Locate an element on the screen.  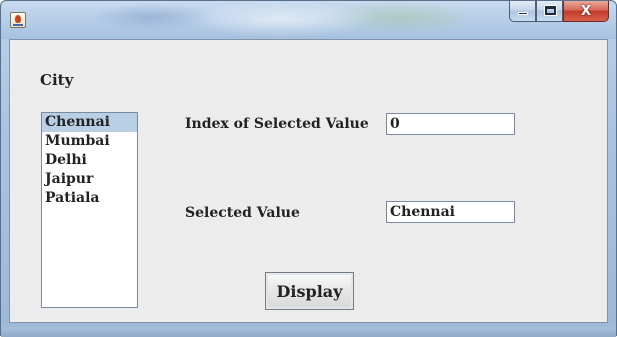
city-list: Chennai Mumbai Delhi Jaipur Patiala is located at coordinates (89, 210).